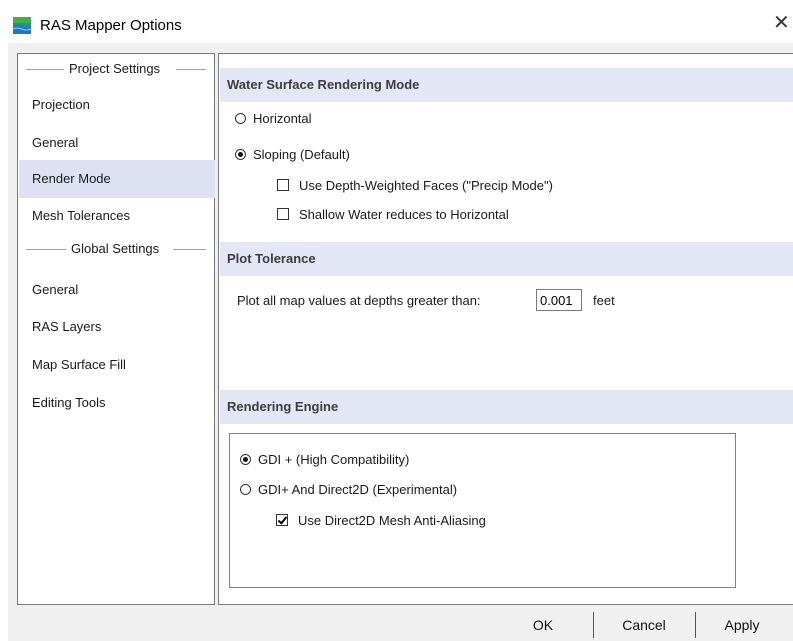 The height and width of the screenshot is (641, 793). Describe the element at coordinates (396, 20) in the screenshot. I see `title-bar: RAS Mapper Options ✕` at that location.